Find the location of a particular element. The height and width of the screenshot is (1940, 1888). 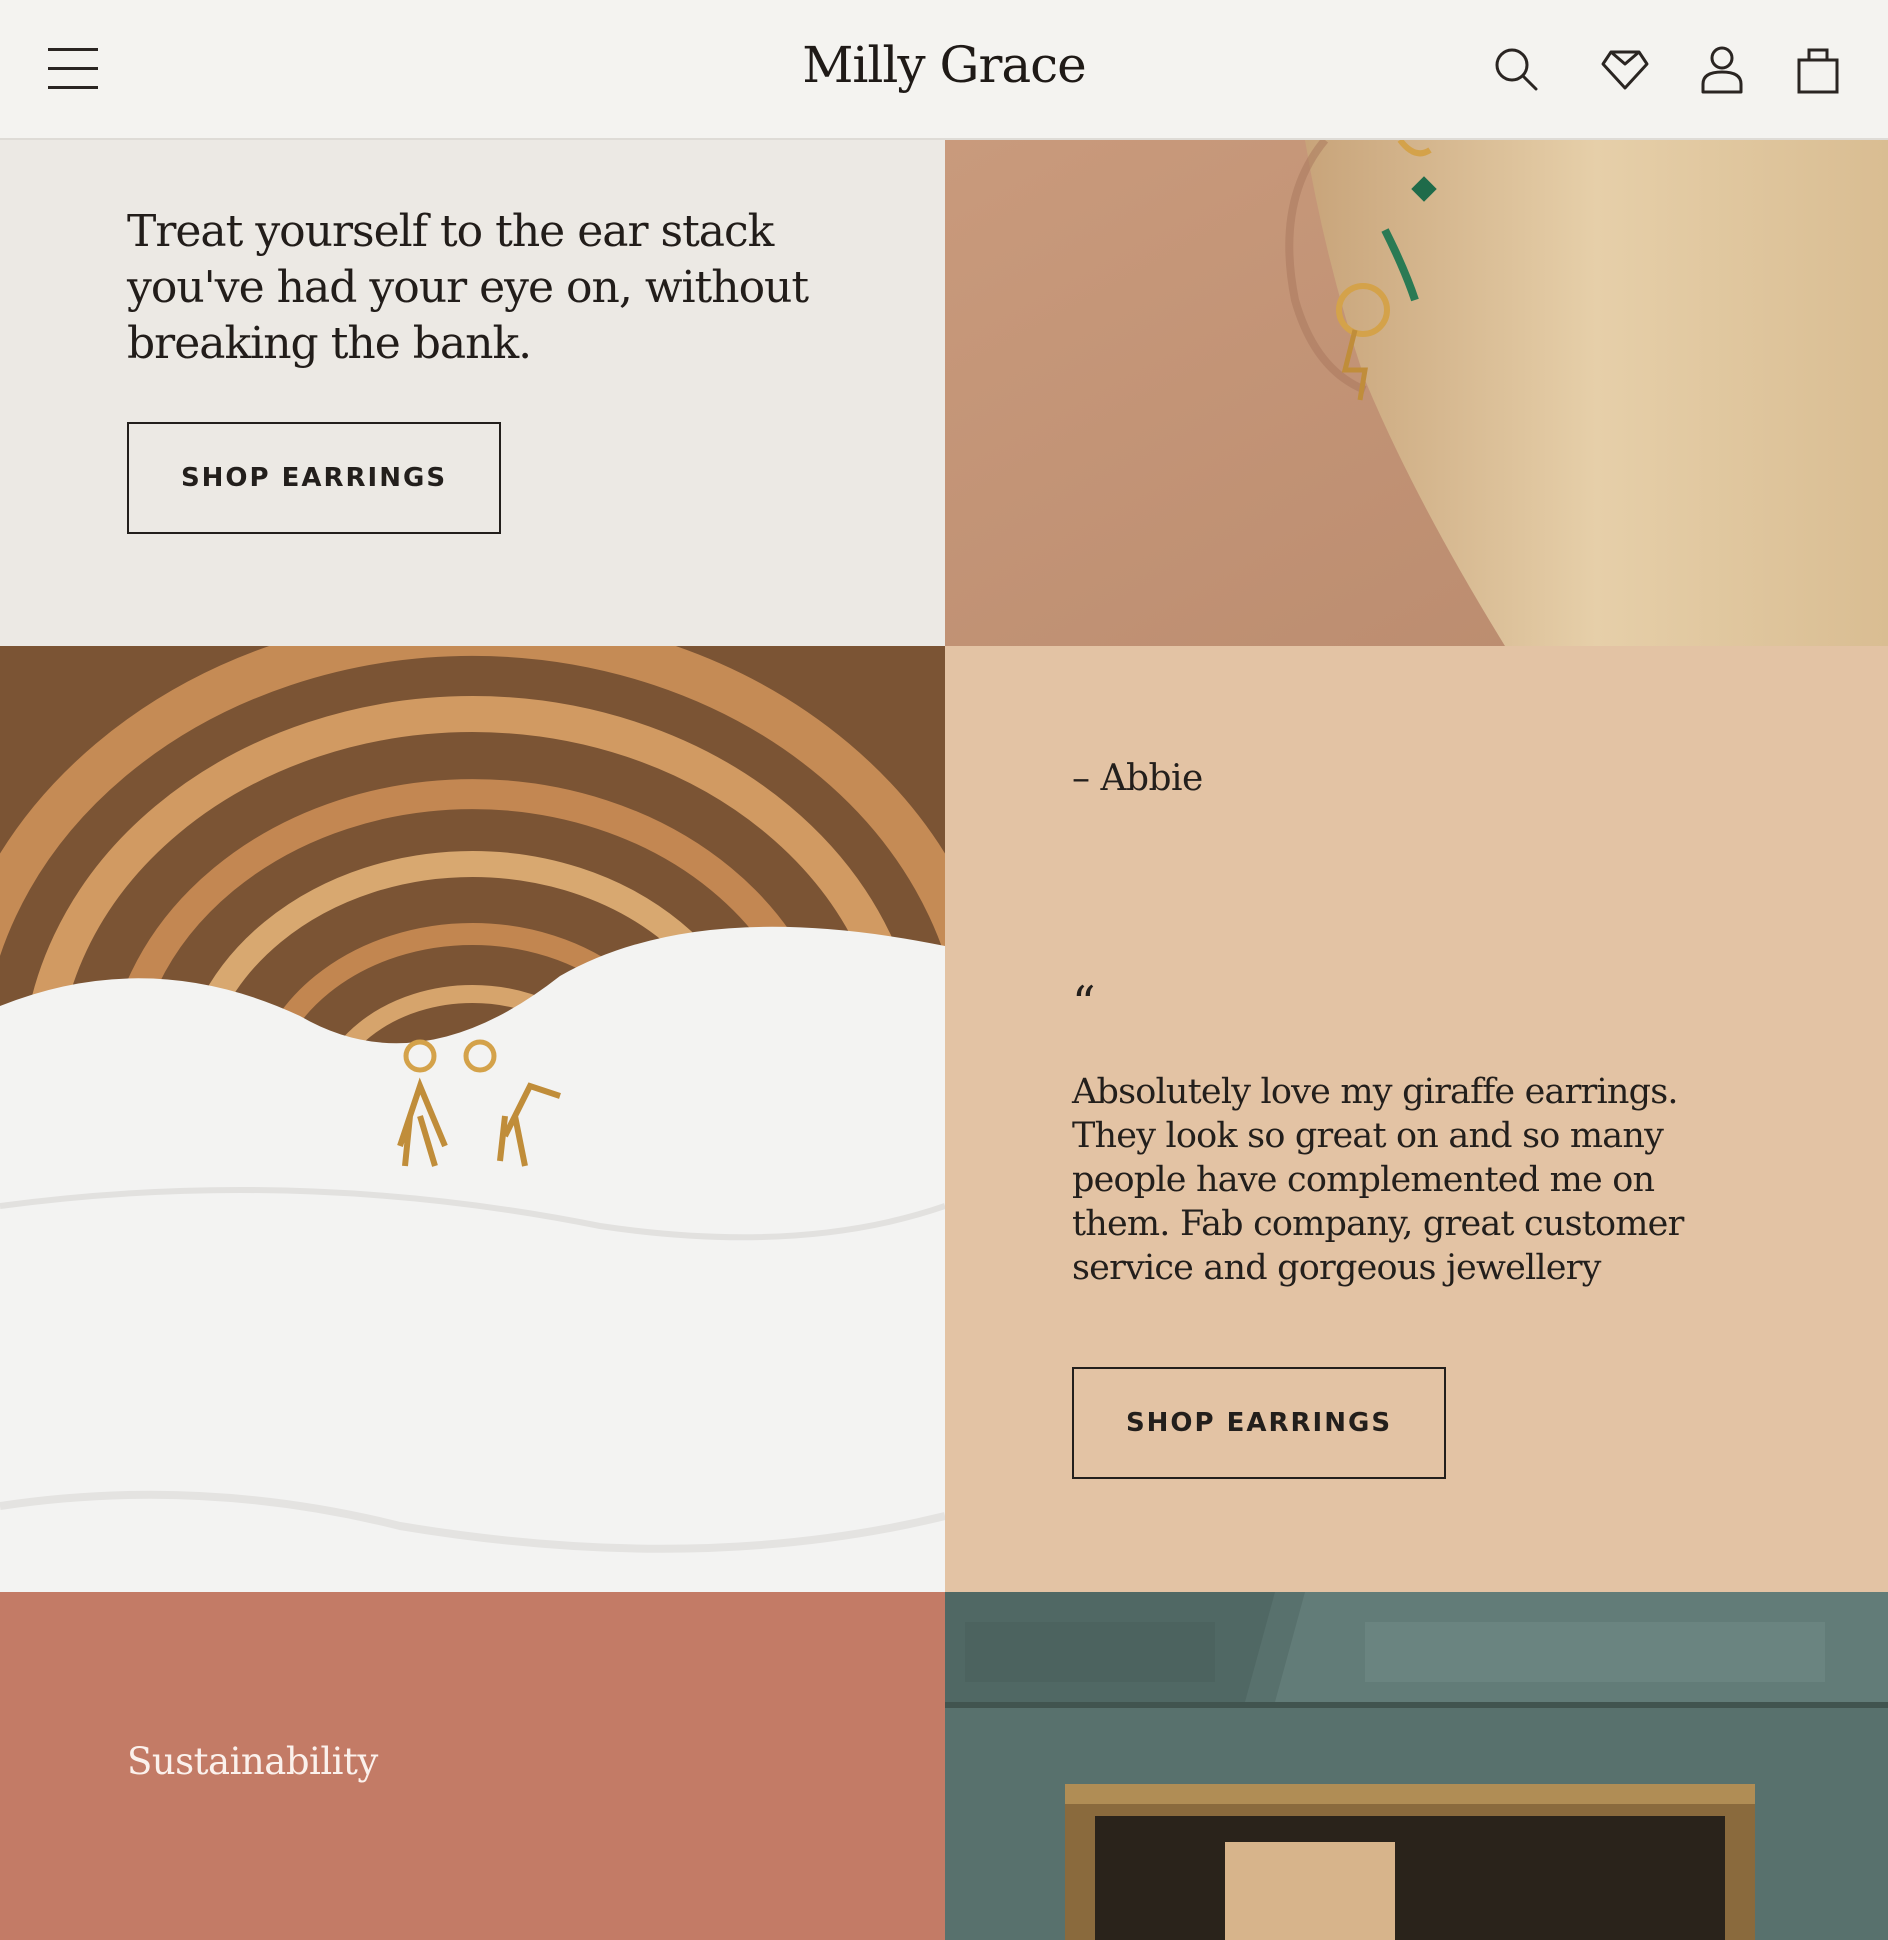

quote-mark-icon: “ is located at coordinates (1084, 1003).